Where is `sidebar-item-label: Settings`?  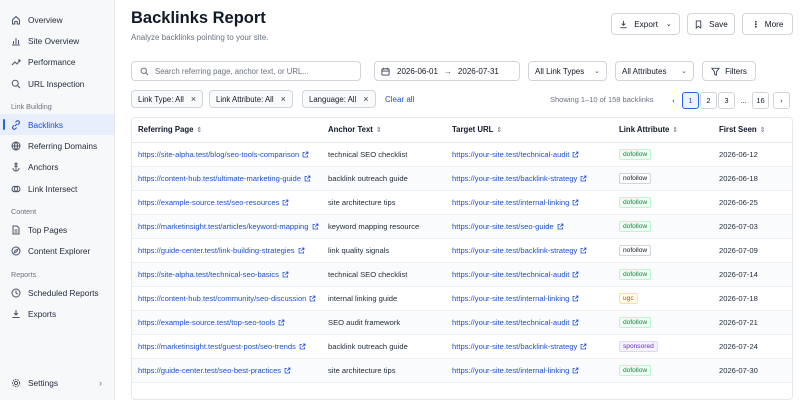
sidebar-item-label: Settings is located at coordinates (43, 382).